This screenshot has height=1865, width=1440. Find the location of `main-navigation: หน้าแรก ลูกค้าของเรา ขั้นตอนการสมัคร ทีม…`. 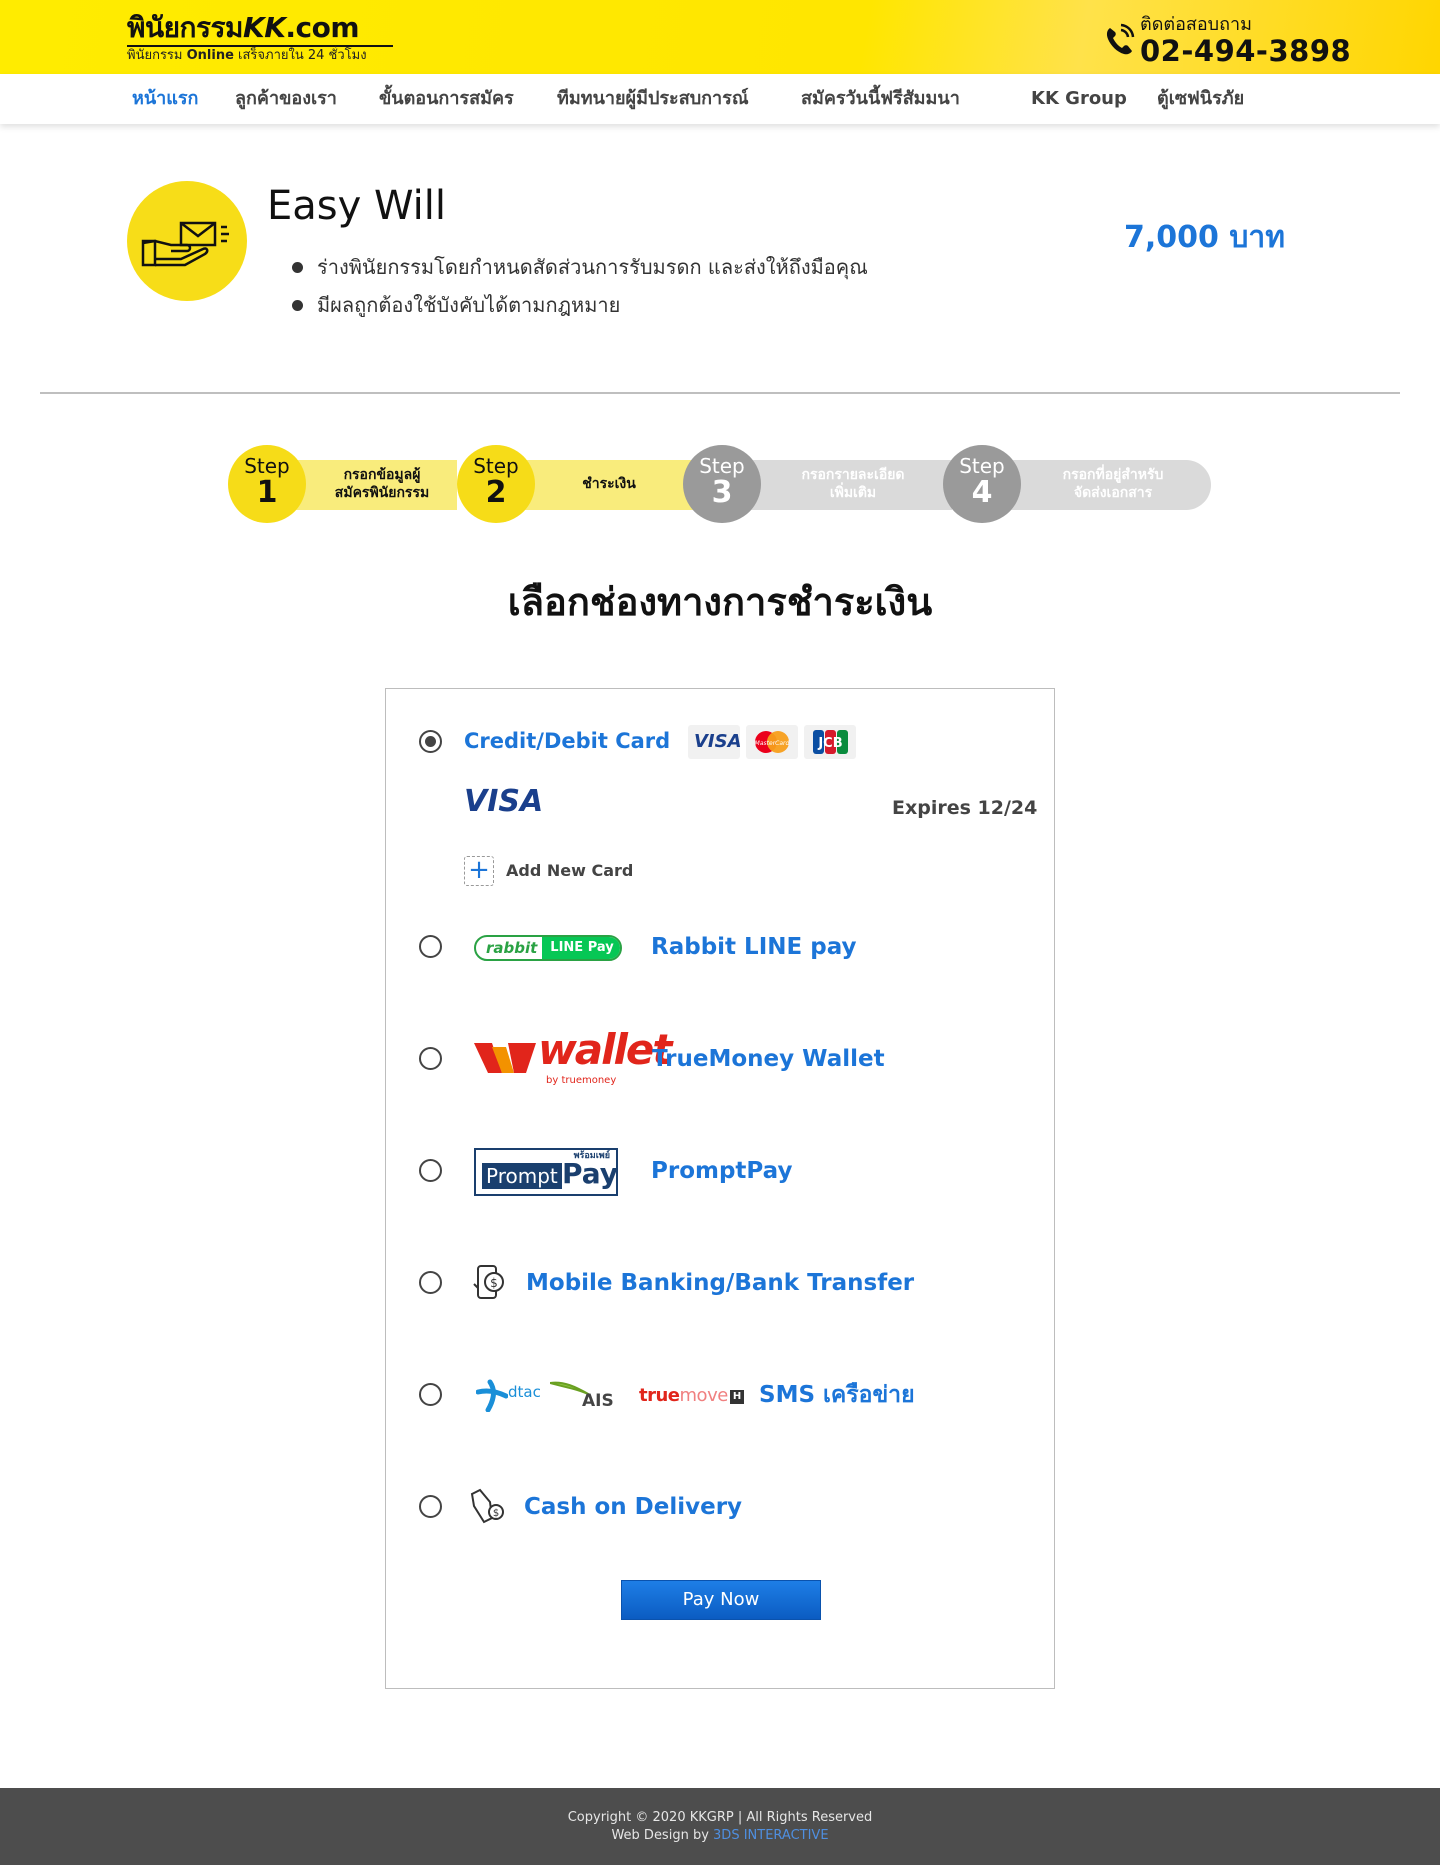

main-navigation: หน้าแรก ลูกค้าของเรา ขั้นตอนการสมัคร ทีม… is located at coordinates (720, 99).